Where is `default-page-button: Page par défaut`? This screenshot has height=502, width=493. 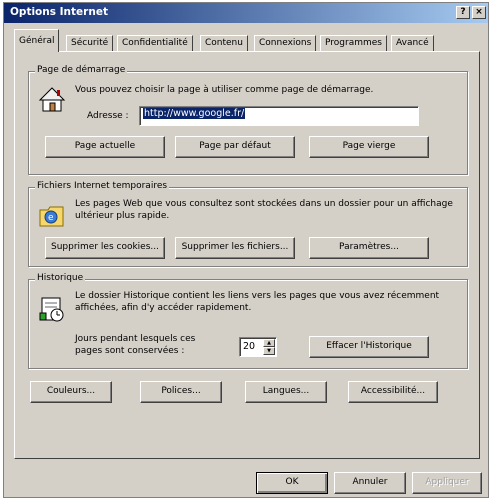
default-page-button: Page par défaut is located at coordinates (235, 147).